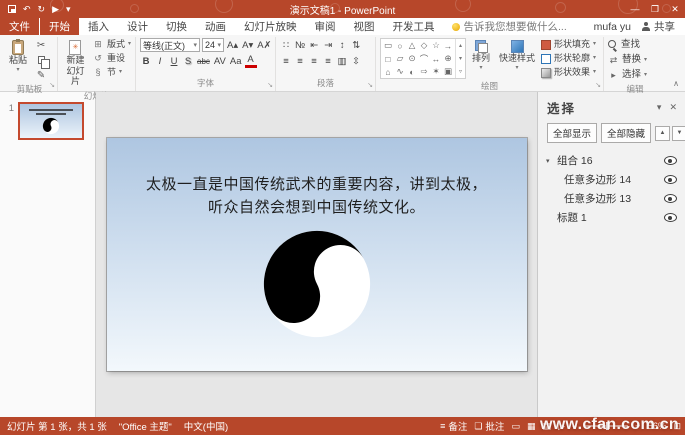 Image resolution: width=685 pixels, height=435 pixels. I want to click on numbering-button: №, so click(300, 45).